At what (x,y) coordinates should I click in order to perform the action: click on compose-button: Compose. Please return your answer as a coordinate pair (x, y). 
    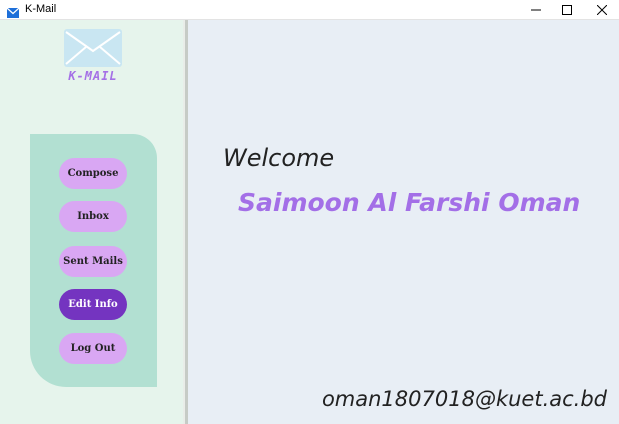
    Looking at the image, I should click on (93, 173).